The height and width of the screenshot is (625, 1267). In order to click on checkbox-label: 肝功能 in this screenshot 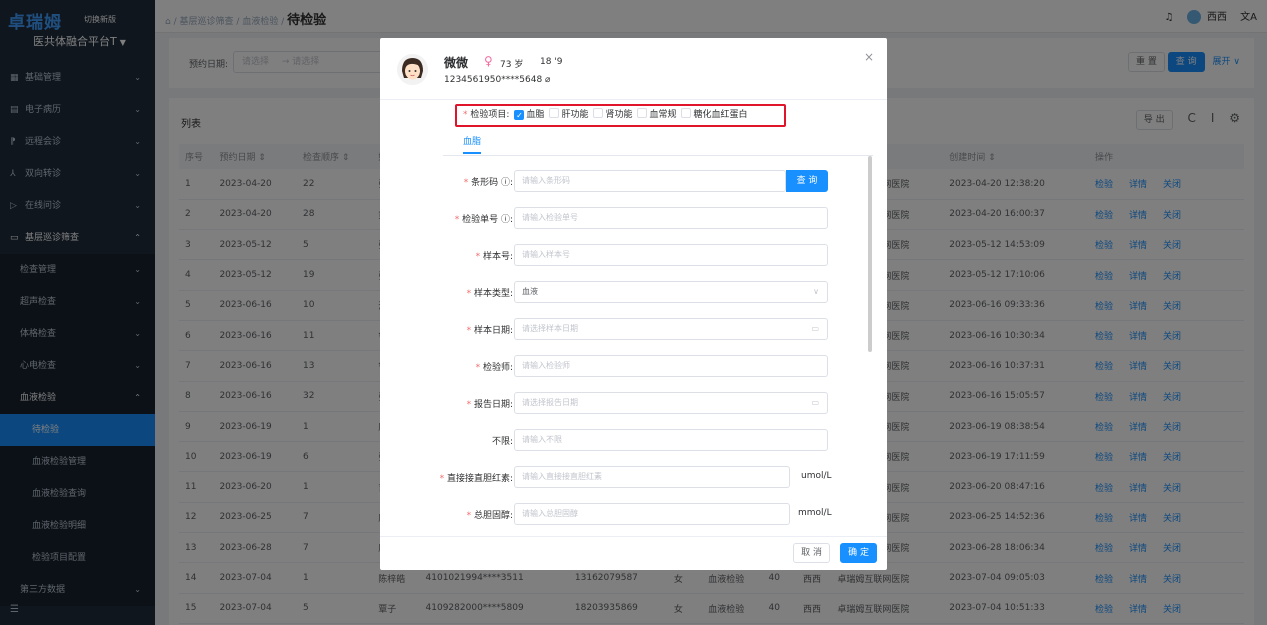, I will do `click(575, 115)`.